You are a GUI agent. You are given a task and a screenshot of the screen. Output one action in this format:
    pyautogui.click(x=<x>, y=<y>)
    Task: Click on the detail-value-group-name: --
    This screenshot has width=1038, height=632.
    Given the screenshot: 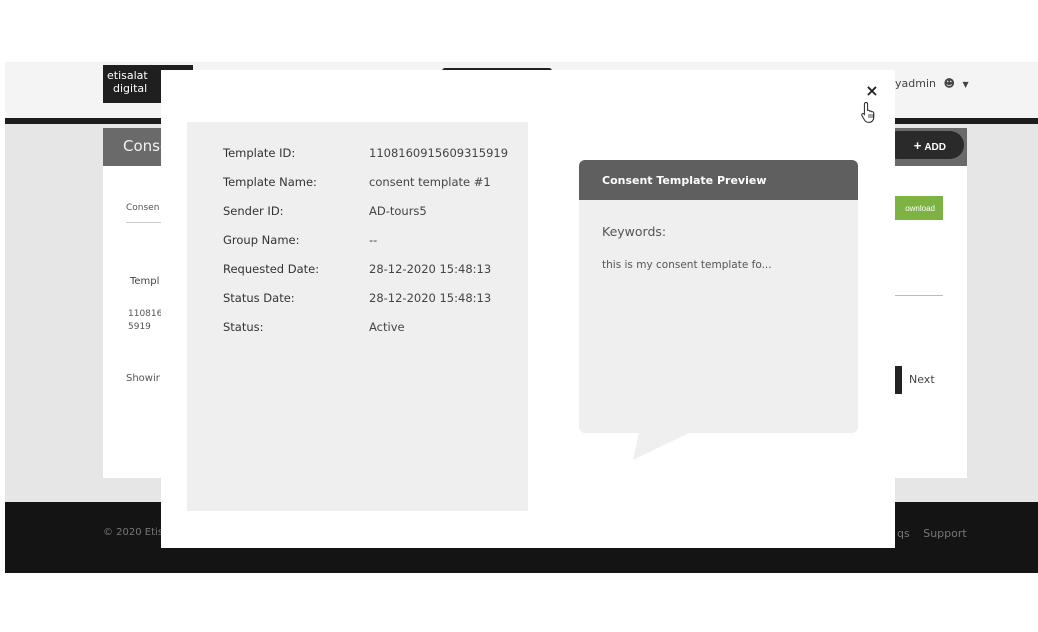 What is the action you would take?
    pyautogui.click(x=373, y=240)
    